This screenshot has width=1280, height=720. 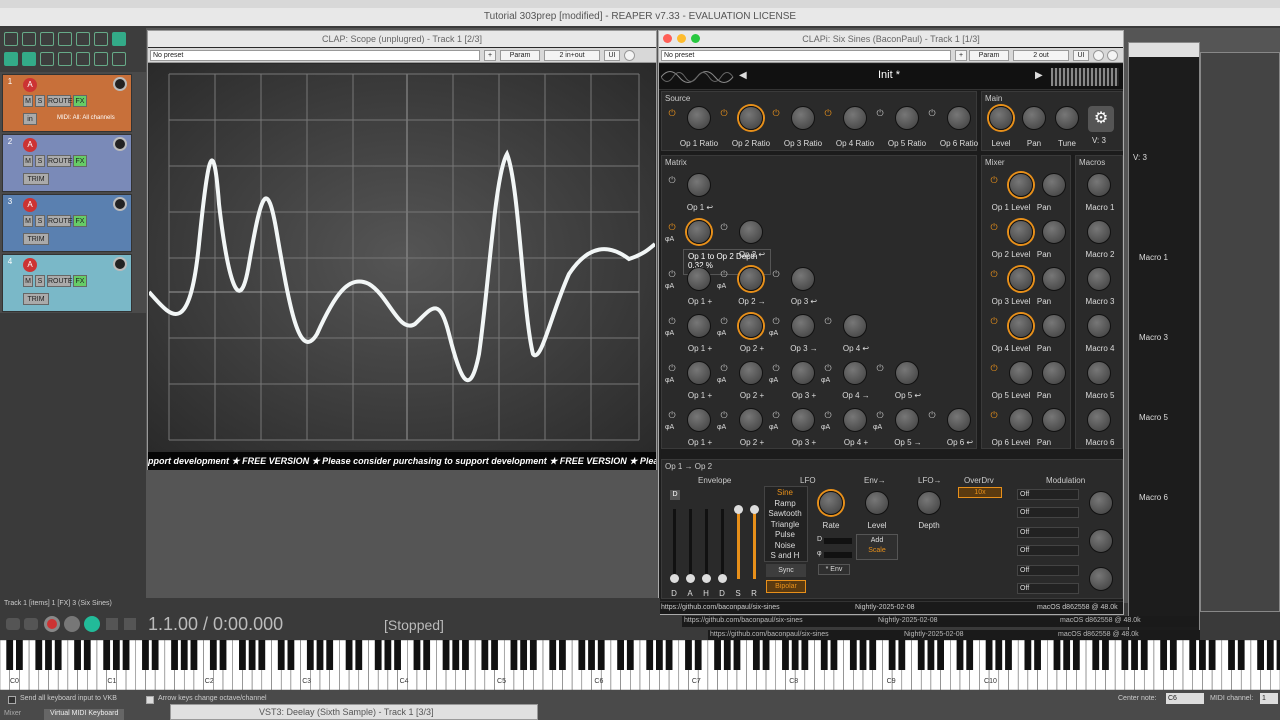 I want to click on io-button: 2 out, so click(x=1041, y=55).